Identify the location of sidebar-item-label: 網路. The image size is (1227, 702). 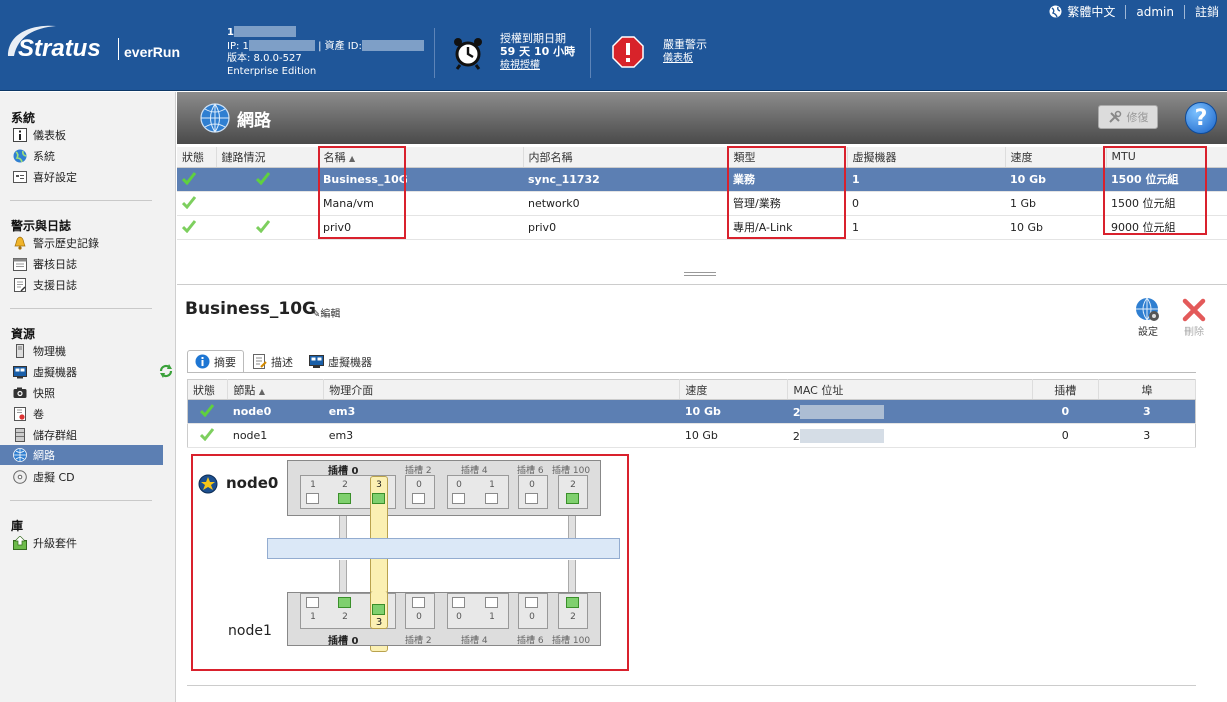
(44, 455).